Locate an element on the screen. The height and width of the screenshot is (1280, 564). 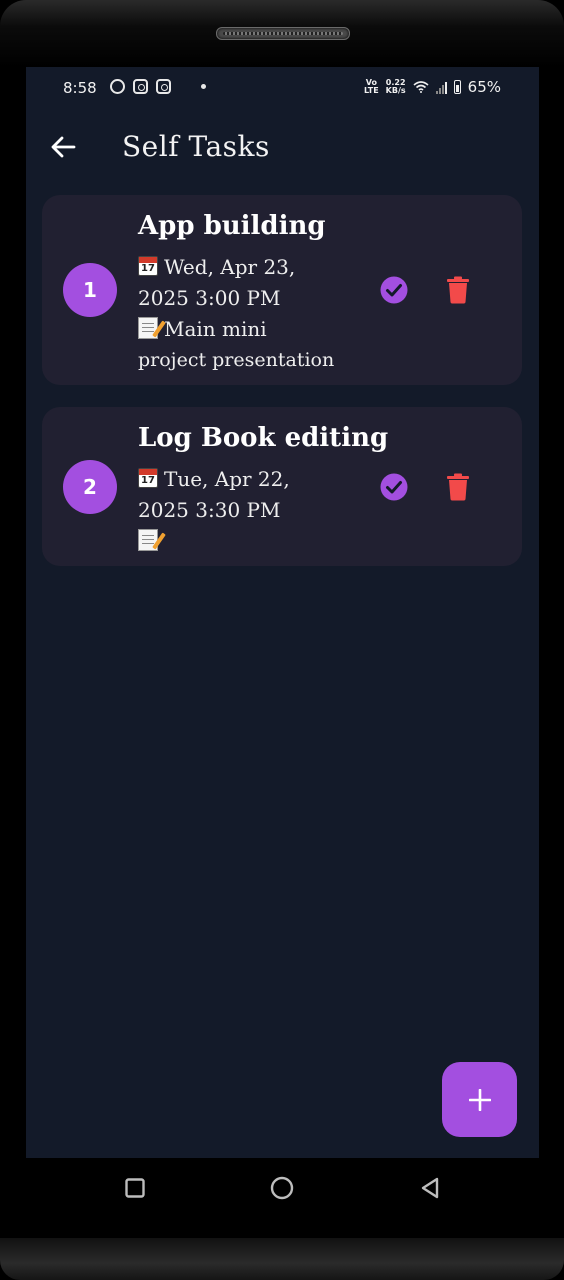
status-time: 8:58 is located at coordinates (80, 88).